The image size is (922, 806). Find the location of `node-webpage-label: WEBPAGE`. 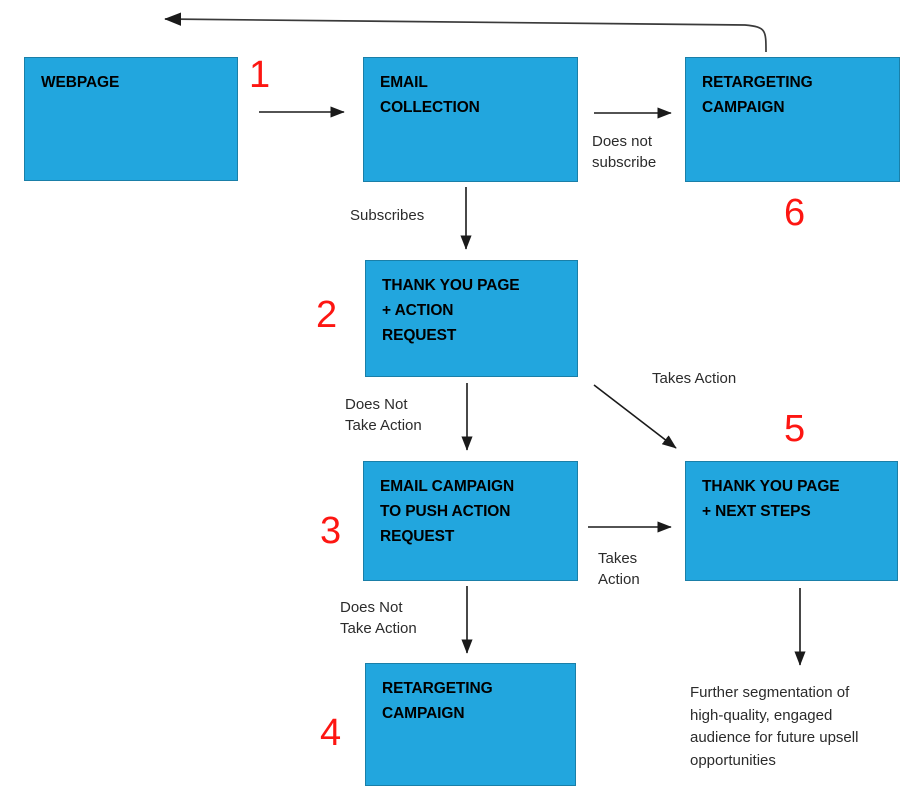

node-webpage-label: WEBPAGE is located at coordinates (80, 82).